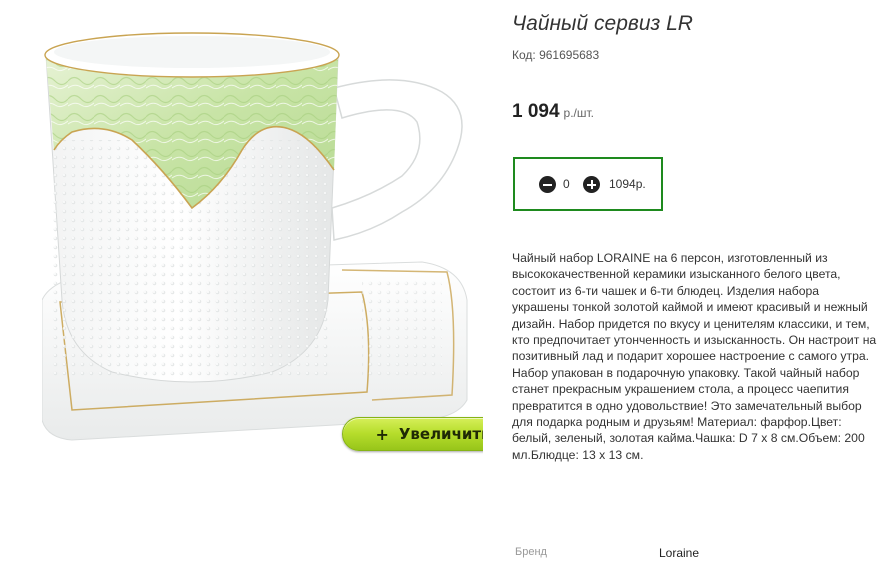  I want to click on quantity-selector: 0 1094р., so click(588, 184).